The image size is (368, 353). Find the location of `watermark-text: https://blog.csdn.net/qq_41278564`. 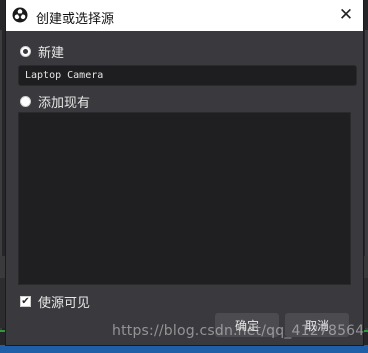

watermark-text: https://blog.csdn.net/qq_41278564 is located at coordinates (238, 331).